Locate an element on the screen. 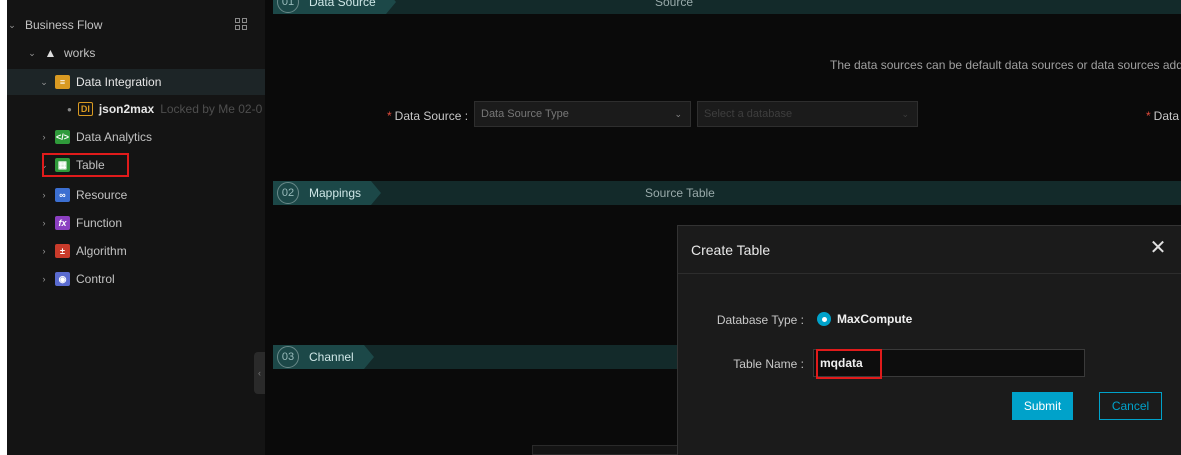 Image resolution: width=1181 pixels, height=455 pixels. database-select: Select a database ⌄ is located at coordinates (807, 114).